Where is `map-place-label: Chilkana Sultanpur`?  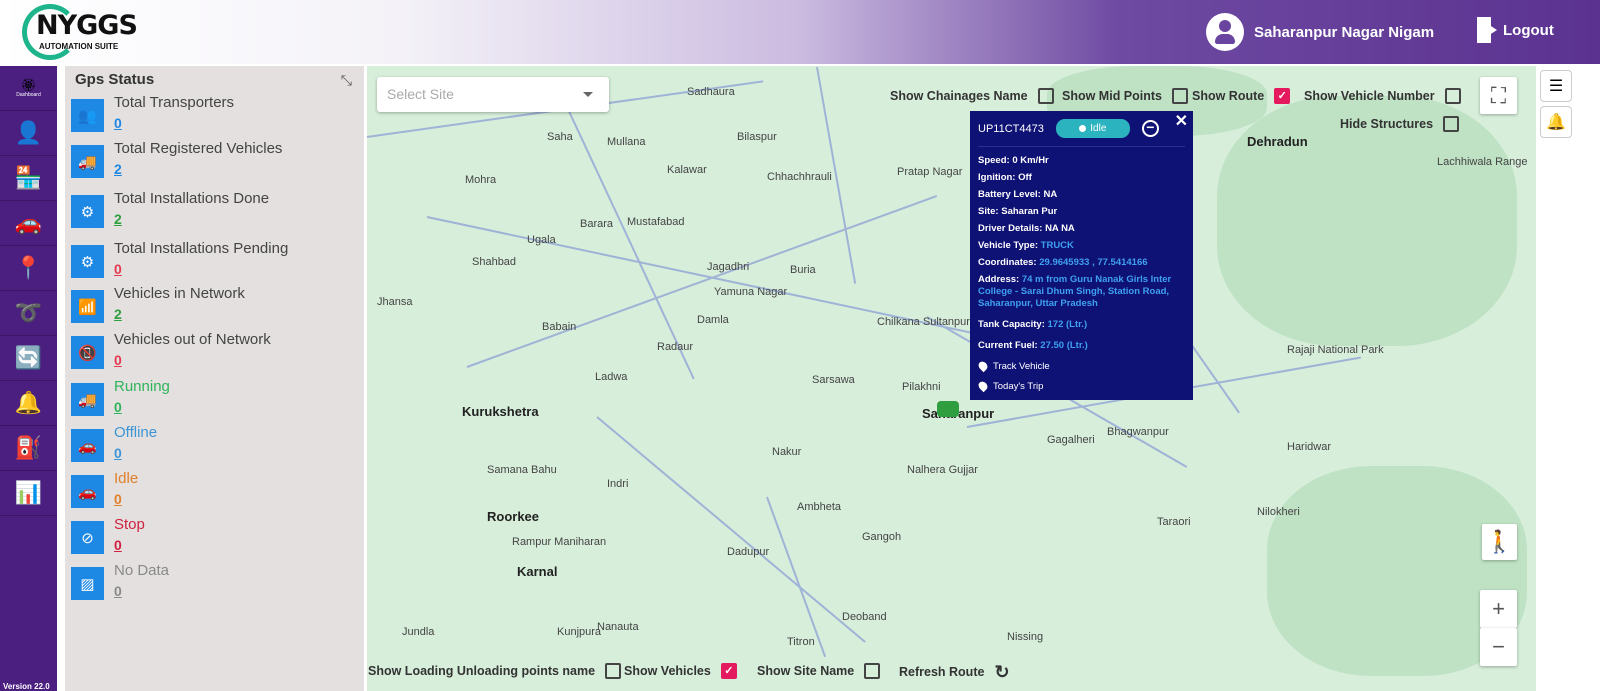
map-place-label: Chilkana Sultanpur is located at coordinates (923, 322).